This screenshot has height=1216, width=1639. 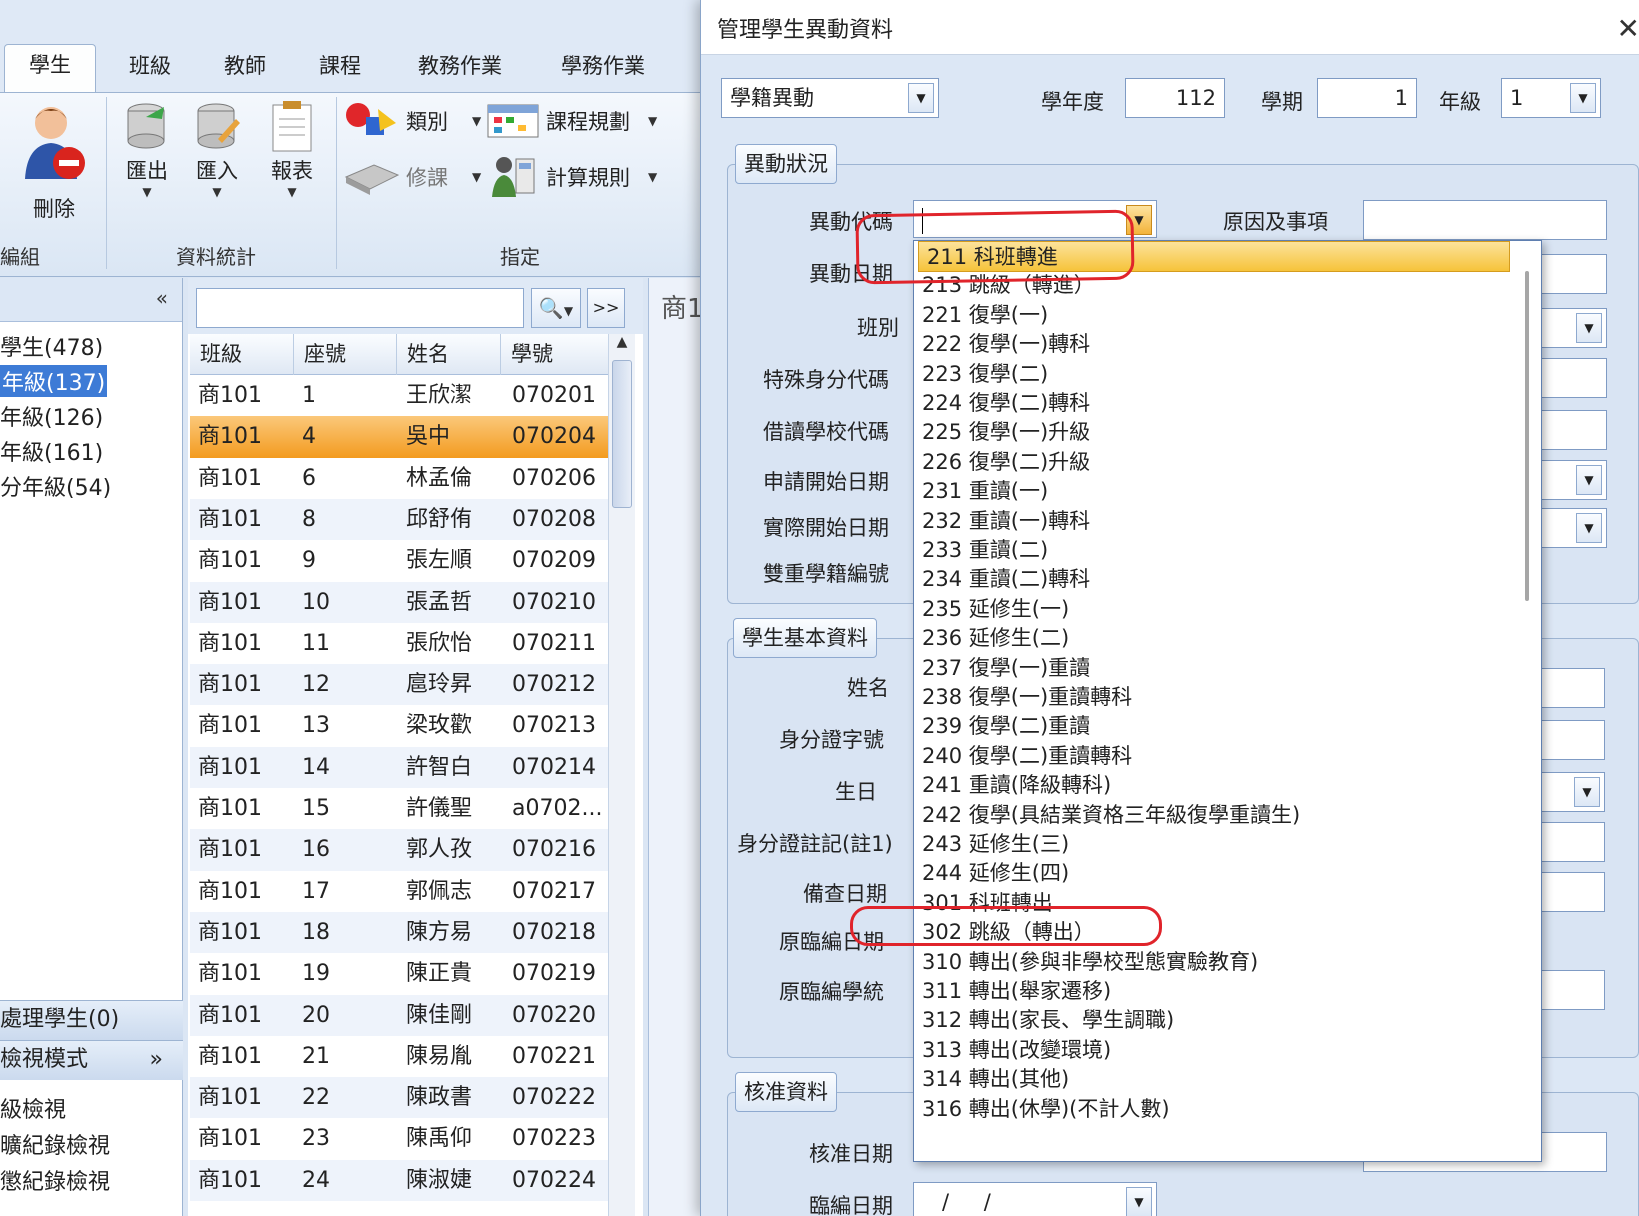 I want to click on tab-student: 學生, so click(x=50, y=69).